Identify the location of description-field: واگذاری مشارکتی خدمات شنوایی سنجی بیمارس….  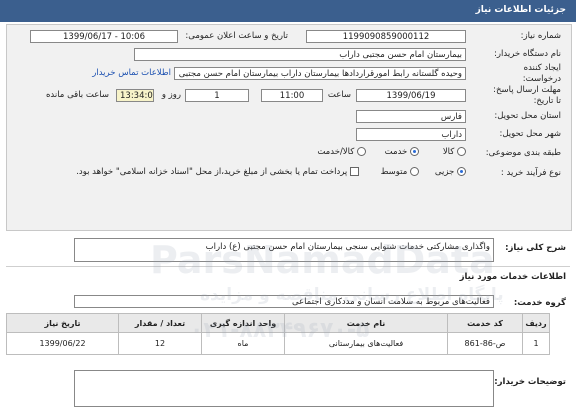
(284, 250).